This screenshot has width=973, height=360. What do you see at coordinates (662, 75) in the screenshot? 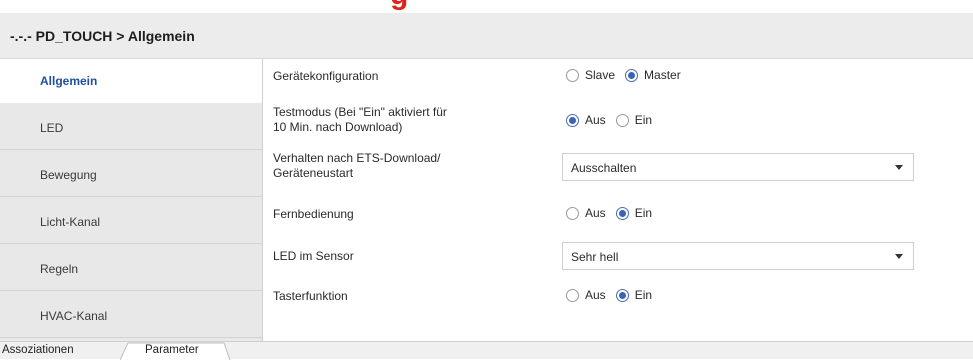
I see `radio-label: Master` at bounding box center [662, 75].